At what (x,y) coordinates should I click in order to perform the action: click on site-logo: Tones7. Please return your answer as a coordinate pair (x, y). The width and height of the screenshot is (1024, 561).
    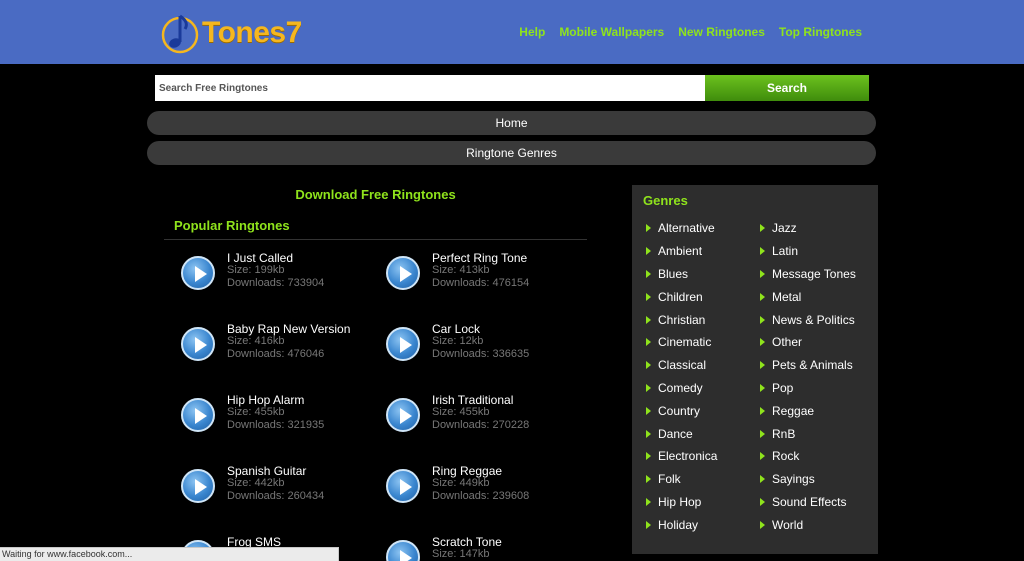
    Looking at the image, I should click on (231, 33).